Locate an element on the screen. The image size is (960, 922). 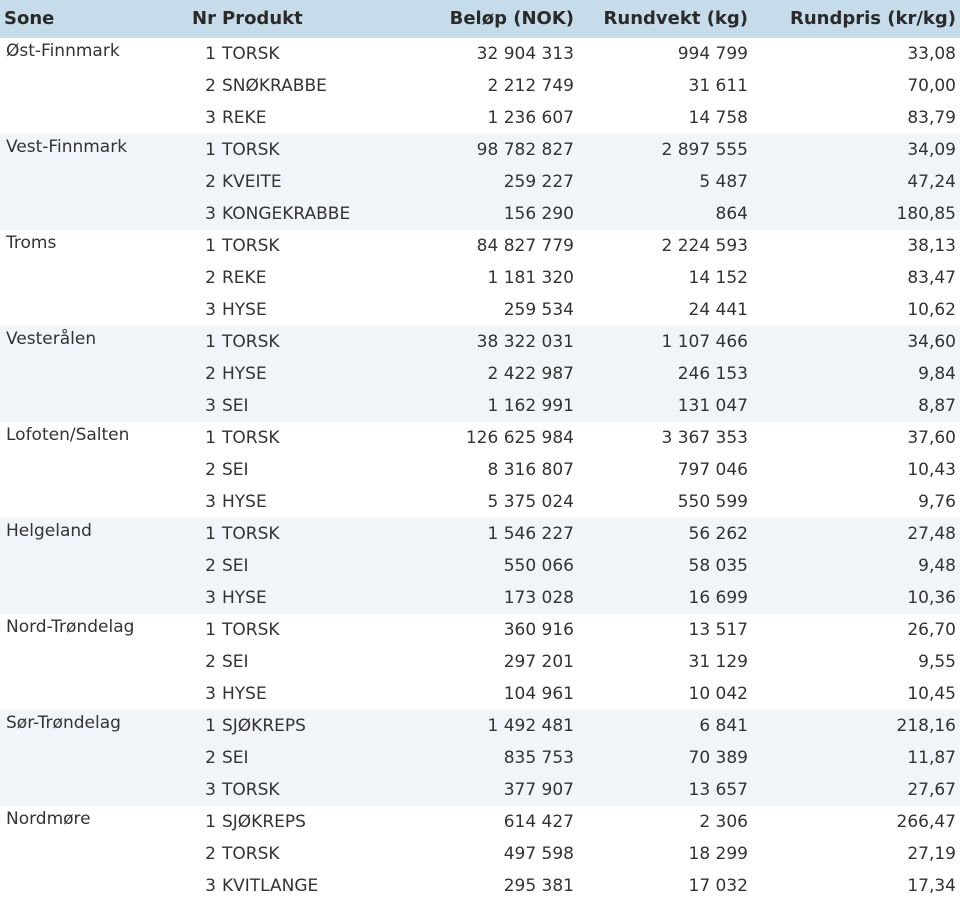
header-rundvekt: Rundvekt (kg) is located at coordinates (665, 19).